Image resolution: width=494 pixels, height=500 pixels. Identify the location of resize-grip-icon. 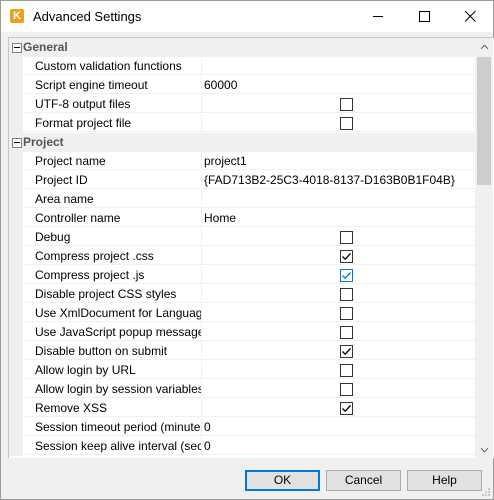
(486, 492).